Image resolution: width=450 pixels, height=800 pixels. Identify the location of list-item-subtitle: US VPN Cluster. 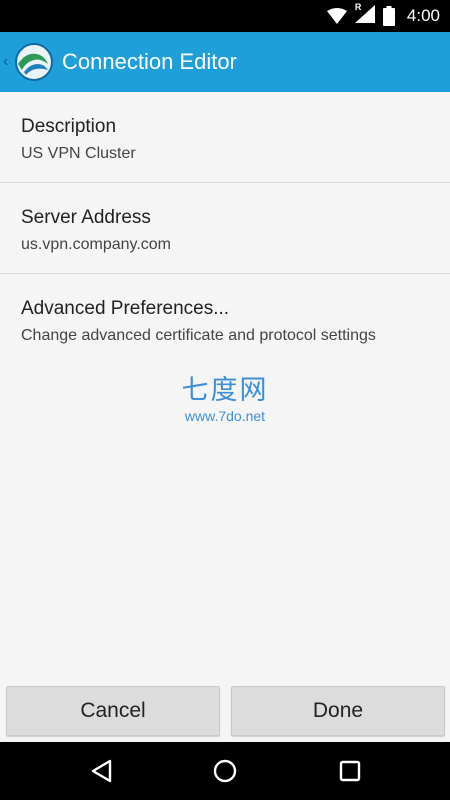
(78, 153).